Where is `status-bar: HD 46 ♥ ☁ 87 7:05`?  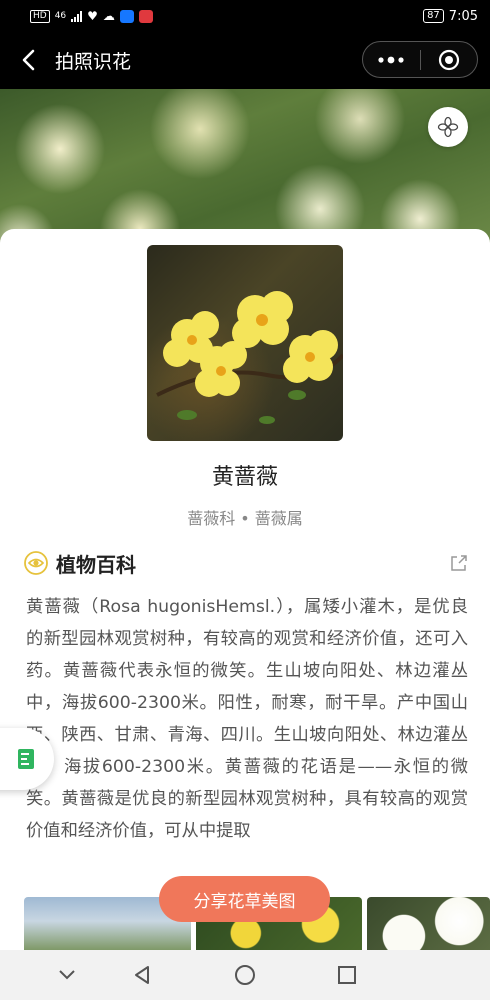
status-bar: HD 46 ♥ ☁ 87 7:05 is located at coordinates (245, 16).